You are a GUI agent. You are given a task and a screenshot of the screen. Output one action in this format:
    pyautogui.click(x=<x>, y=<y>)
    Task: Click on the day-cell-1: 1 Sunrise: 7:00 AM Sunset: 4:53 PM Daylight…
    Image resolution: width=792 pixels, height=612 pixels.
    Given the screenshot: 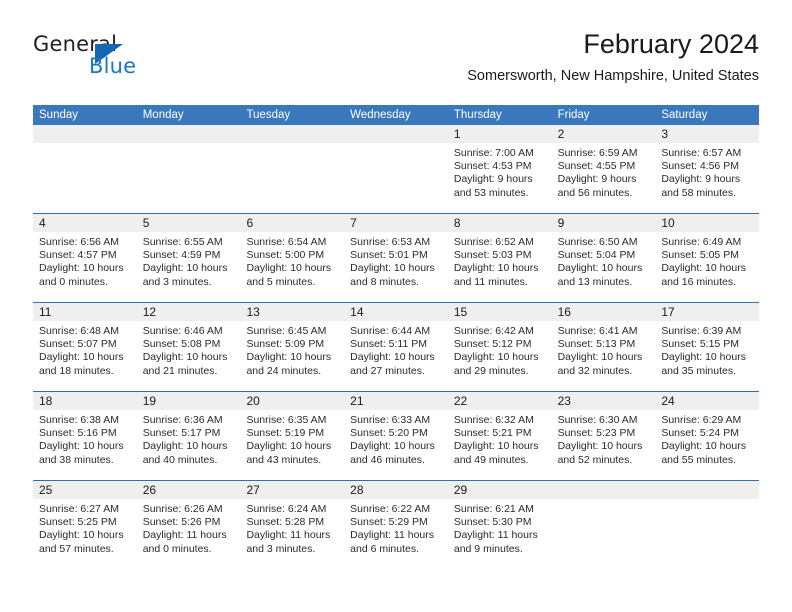 What is the action you would take?
    pyautogui.click(x=499, y=169)
    